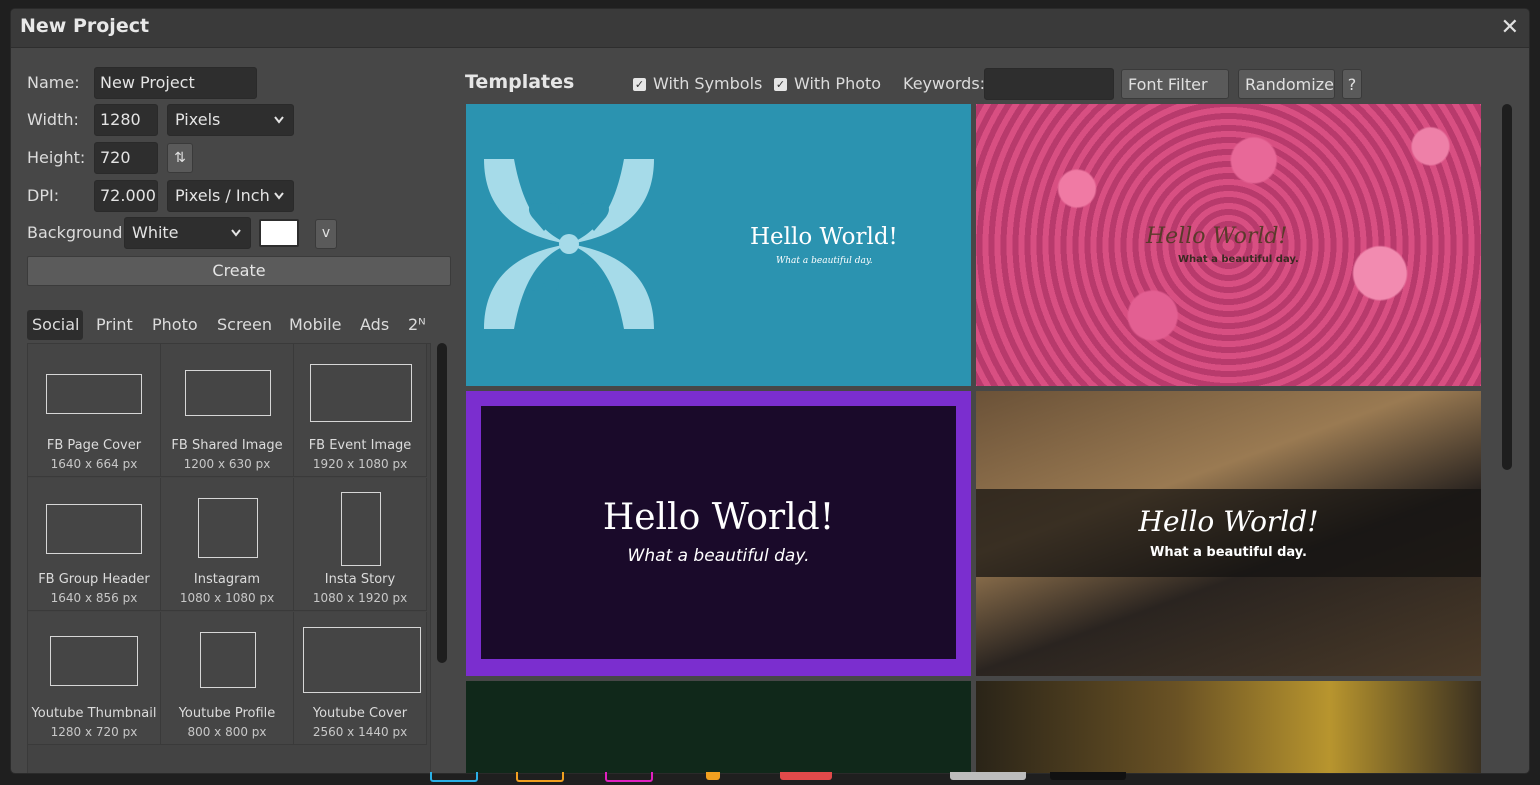  I want to click on preset-size: 1200 x 630 px, so click(227, 464).